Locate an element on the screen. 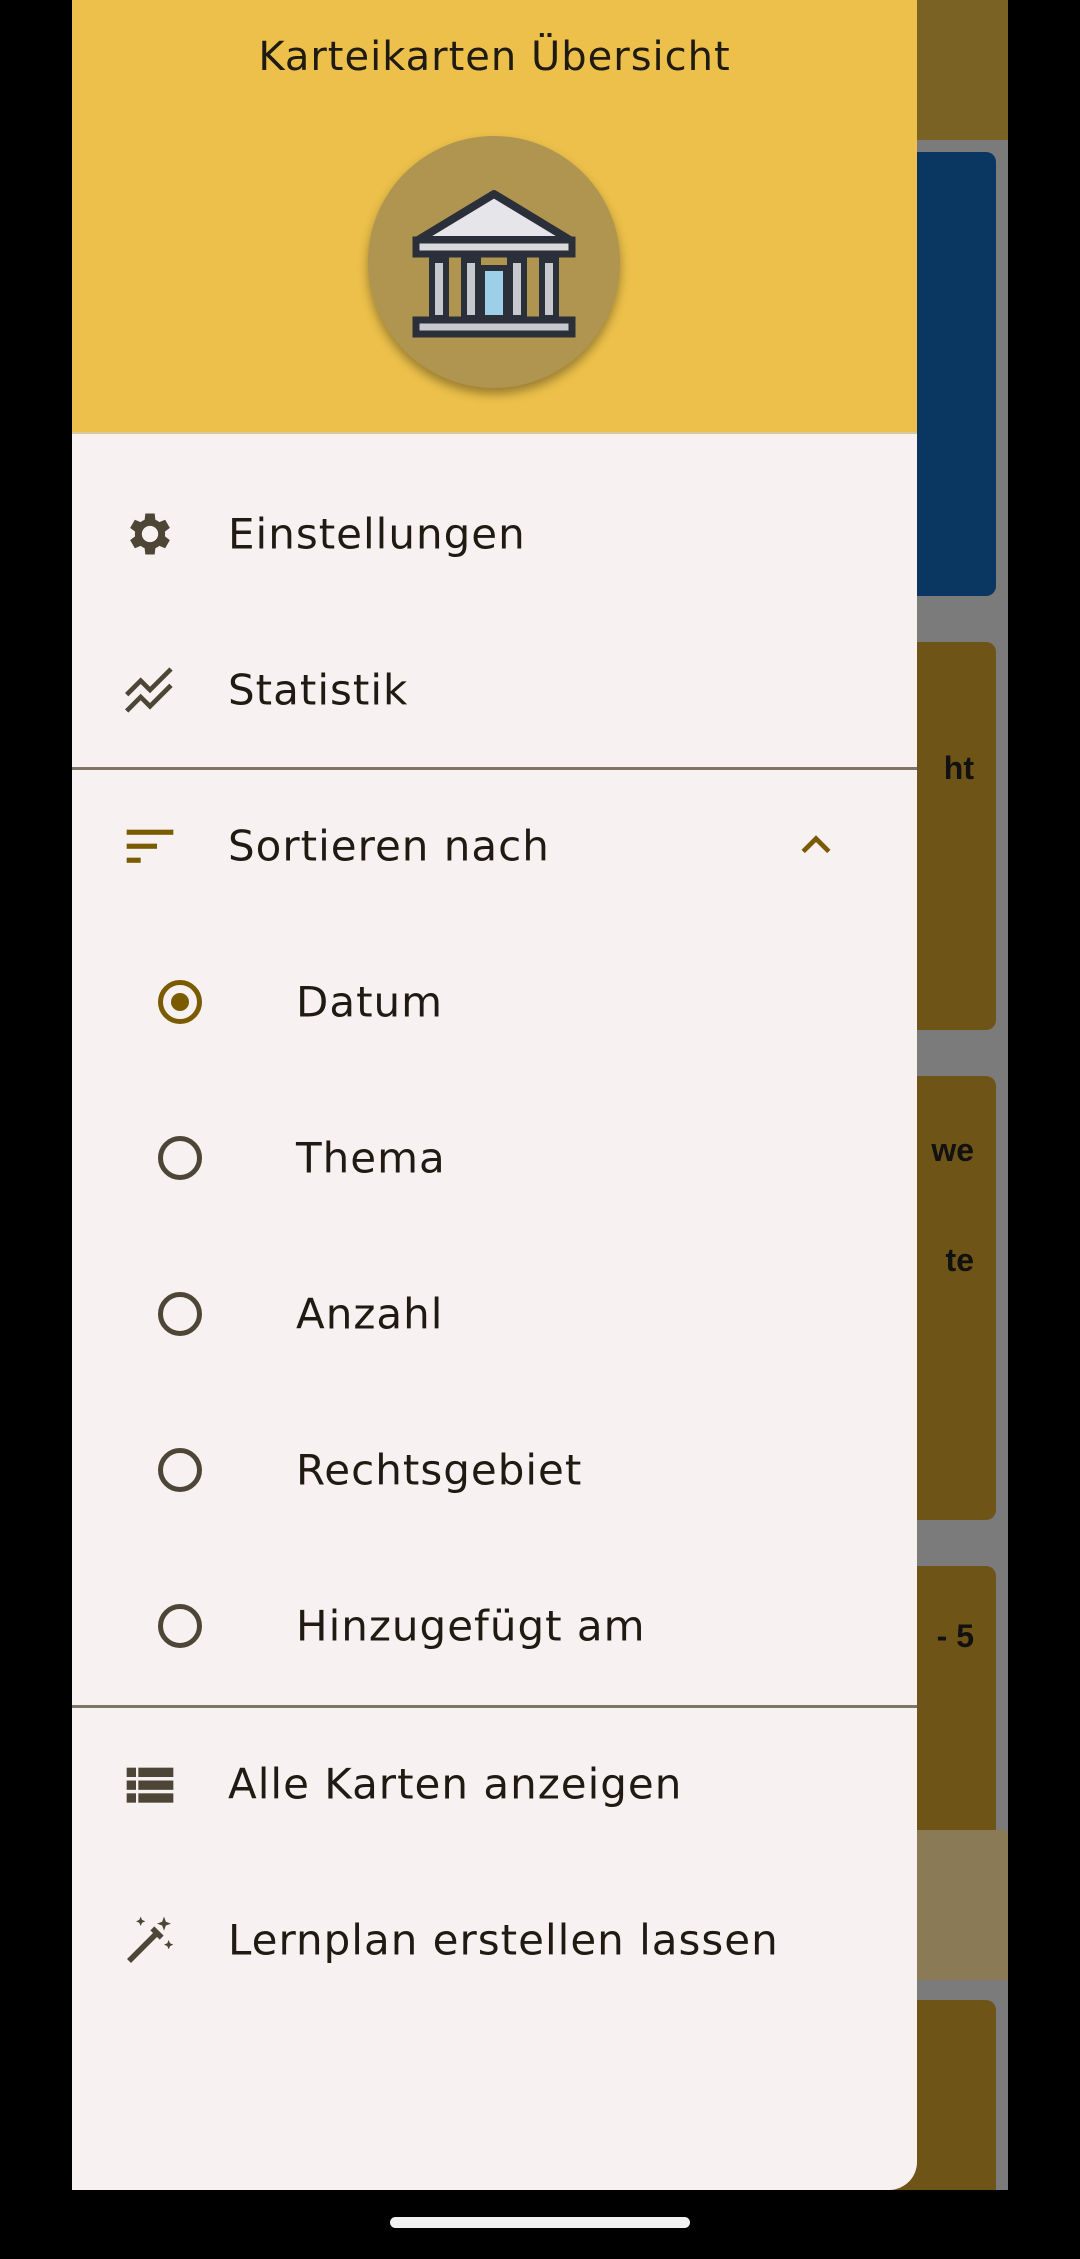  settings-item: Einstellungen is located at coordinates (494, 534).